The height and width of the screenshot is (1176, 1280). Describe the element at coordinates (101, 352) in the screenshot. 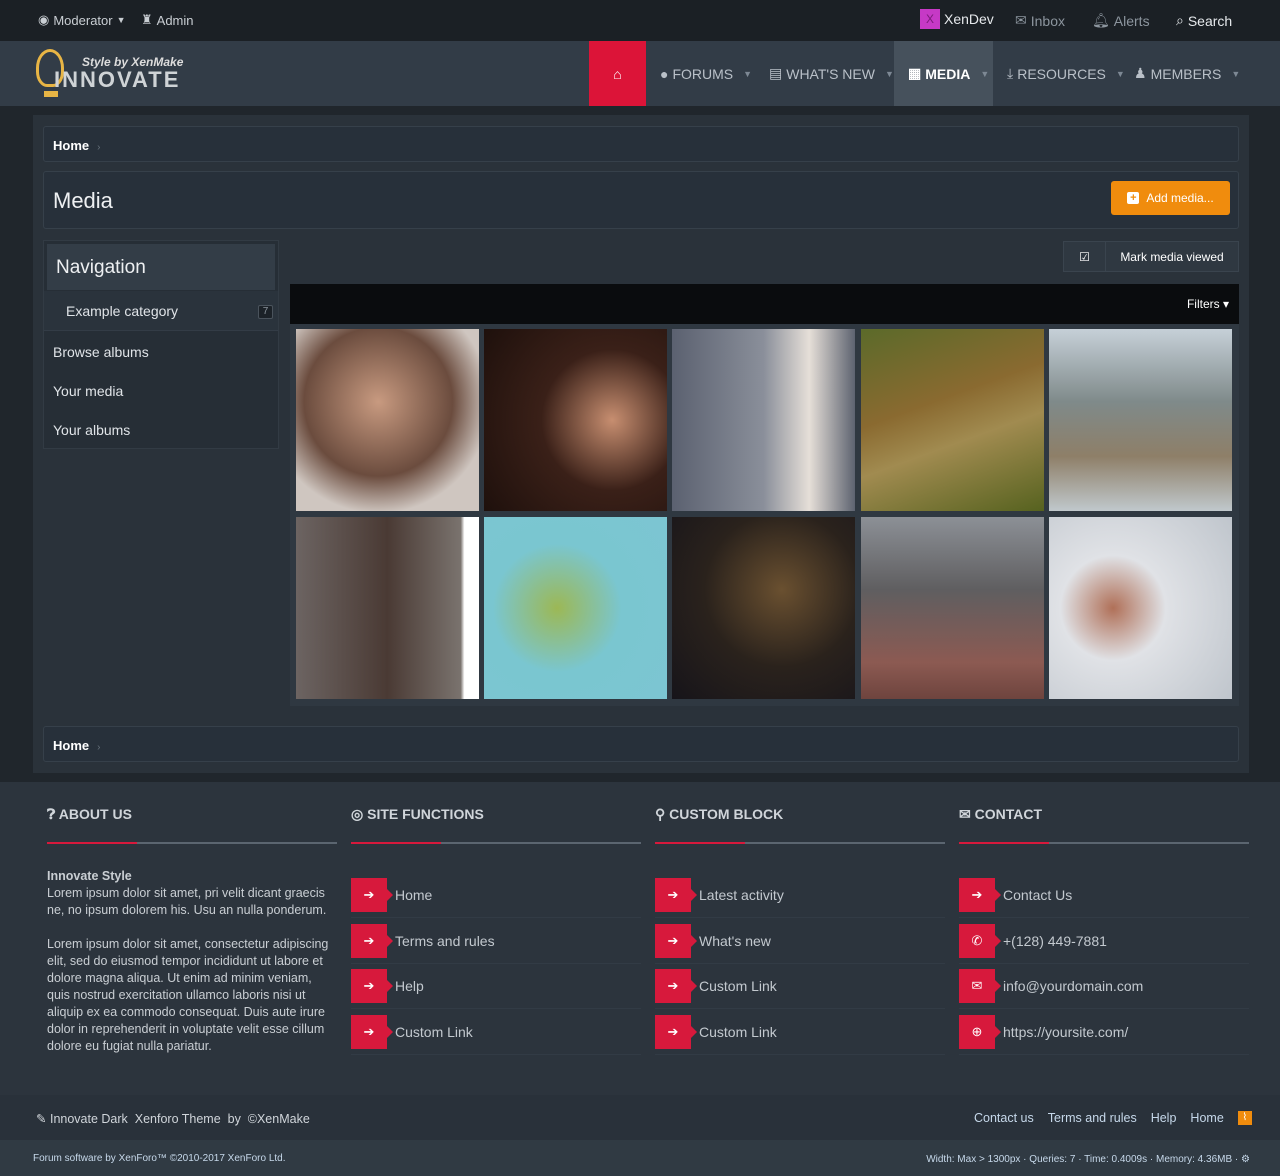

I see `sidebar-item-browse-albums: Browse albums` at that location.